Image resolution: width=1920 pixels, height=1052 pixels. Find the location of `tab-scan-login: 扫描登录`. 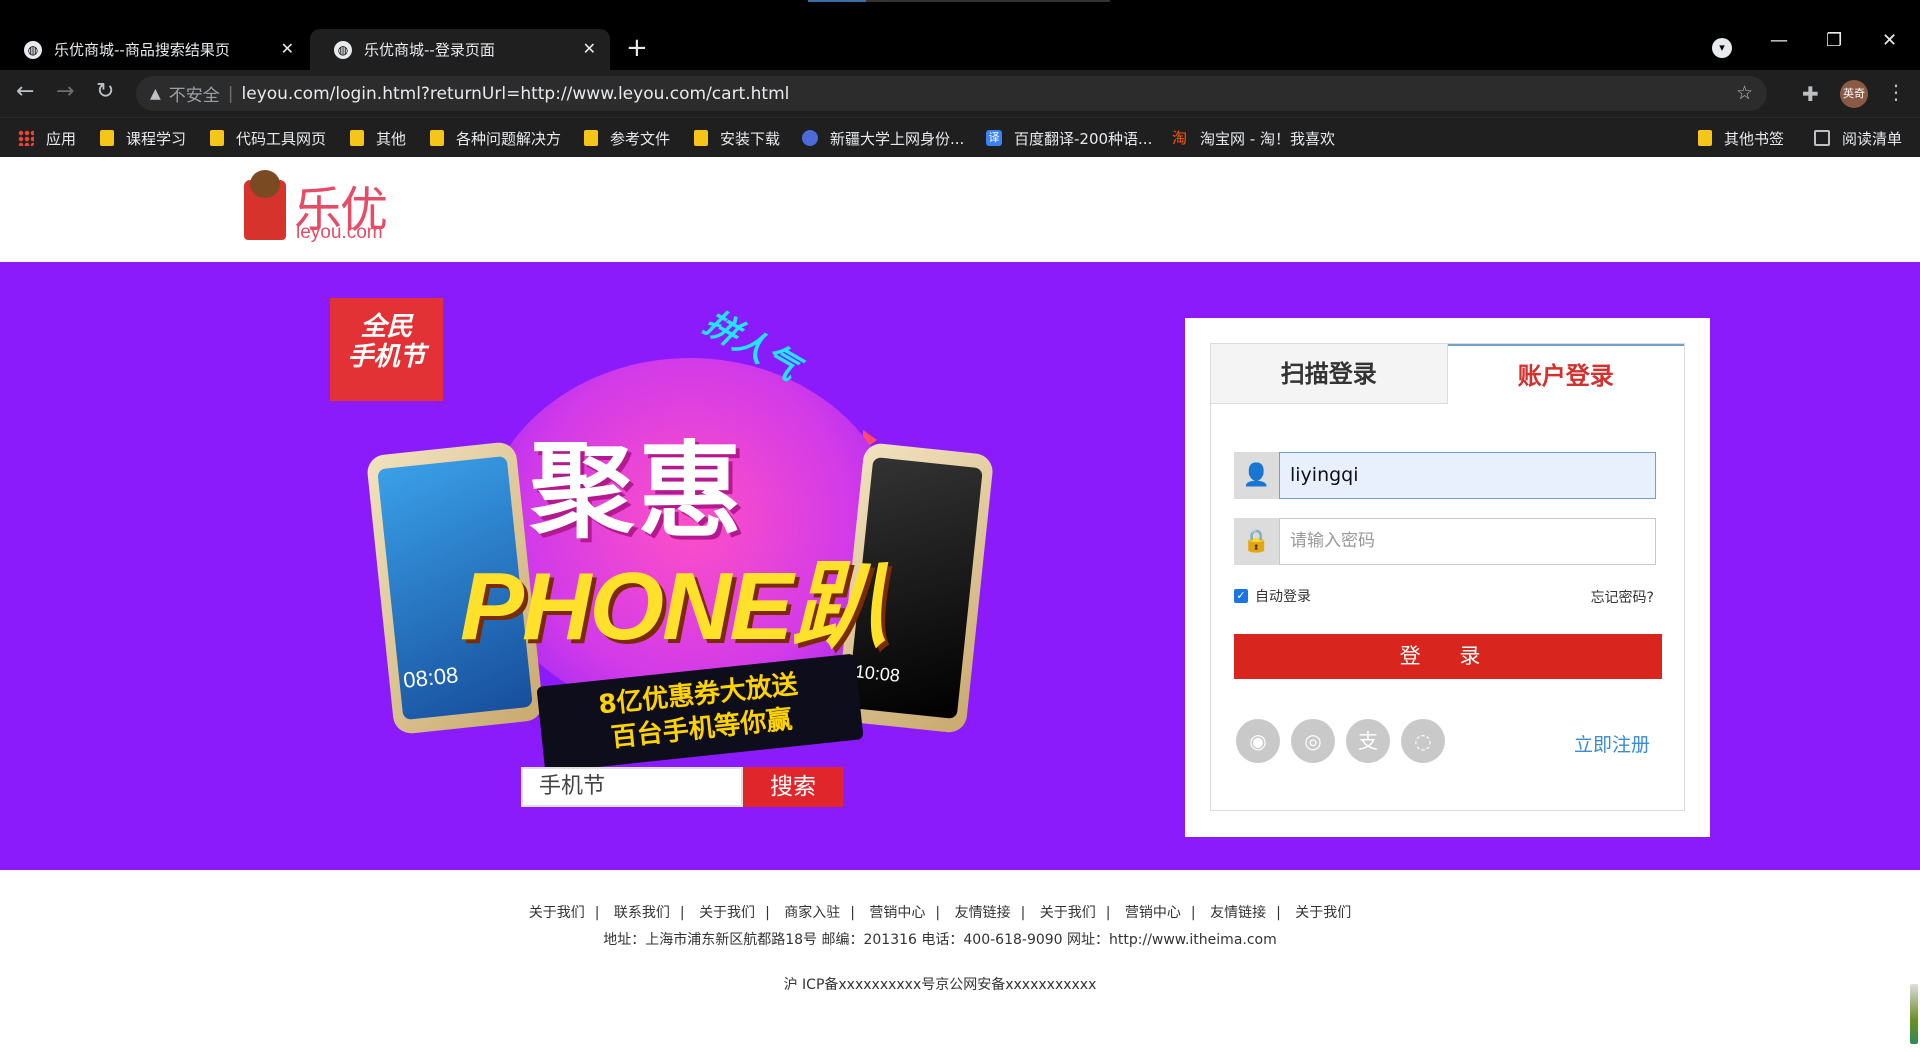

tab-scan-login: 扫描登录 is located at coordinates (1329, 374).